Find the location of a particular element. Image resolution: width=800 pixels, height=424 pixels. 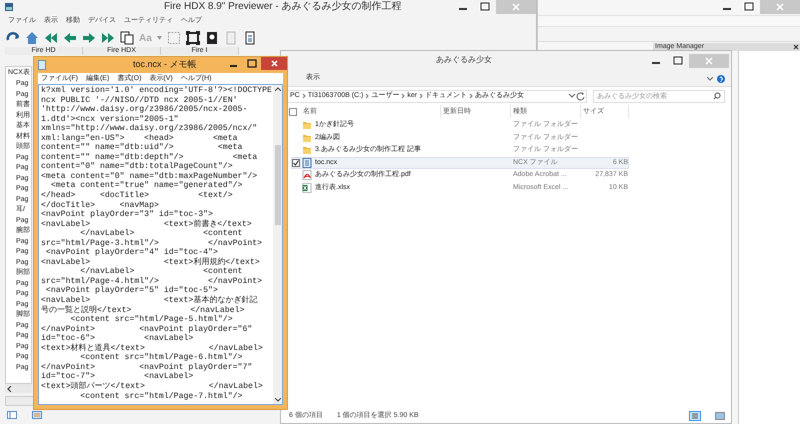

notepad-icon is located at coordinates (42, 65).